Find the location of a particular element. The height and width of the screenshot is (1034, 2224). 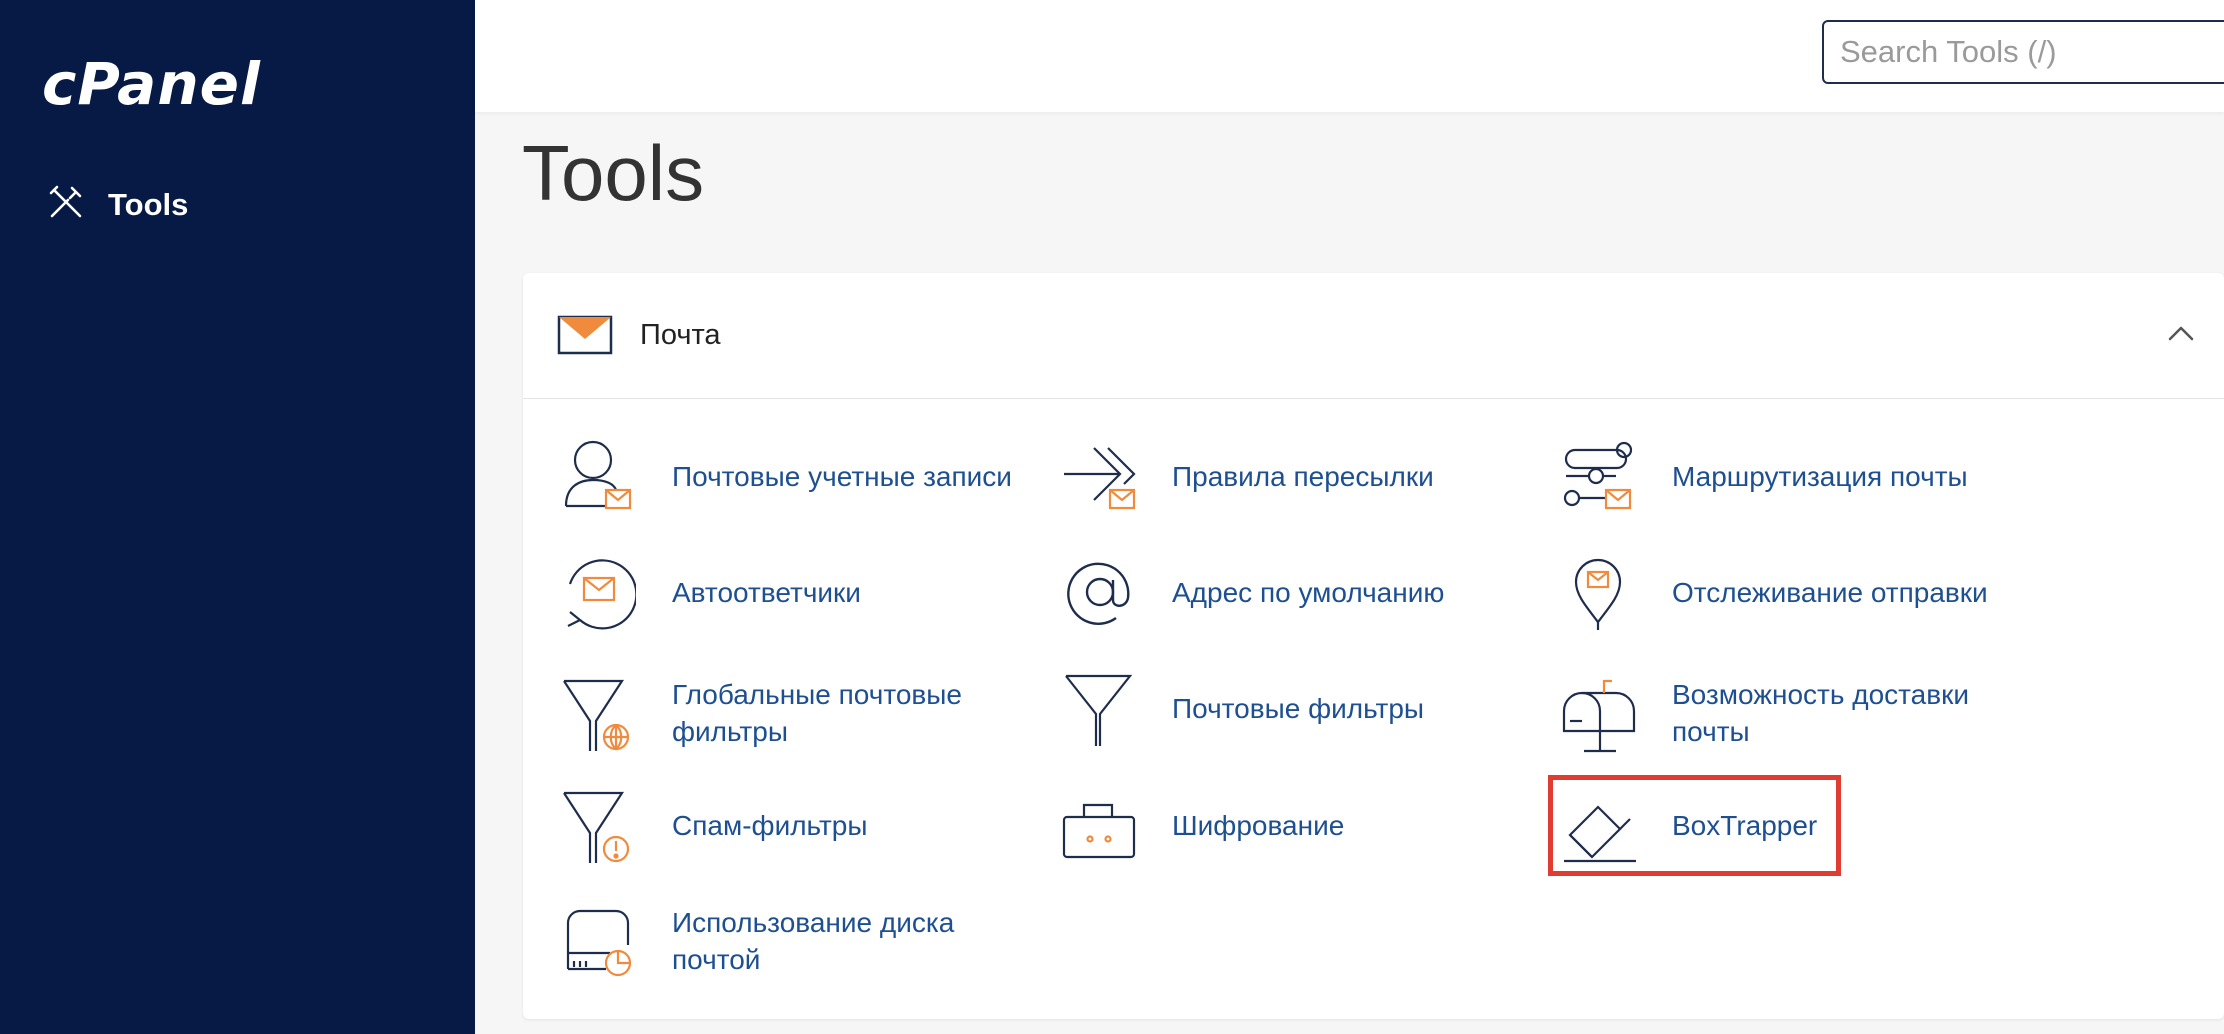

email-filters-icon is located at coordinates (1098, 708).